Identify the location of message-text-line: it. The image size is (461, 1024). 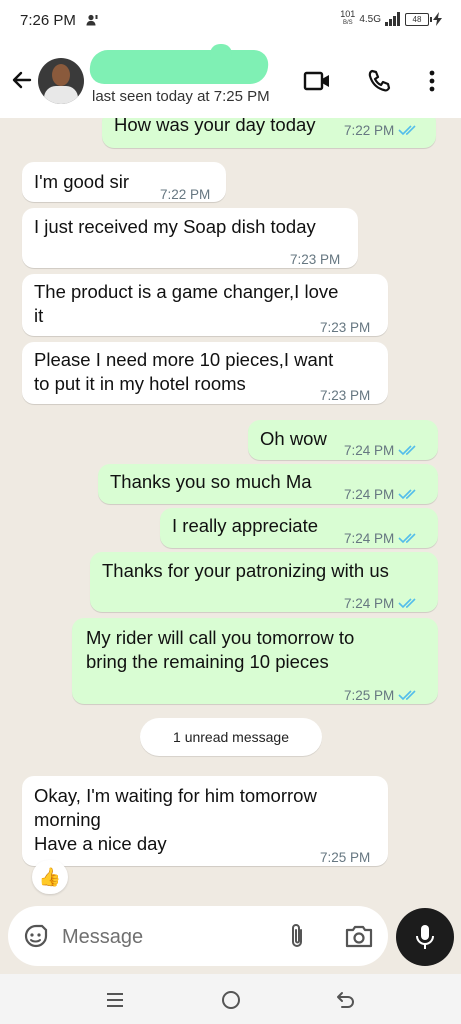
(39, 315).